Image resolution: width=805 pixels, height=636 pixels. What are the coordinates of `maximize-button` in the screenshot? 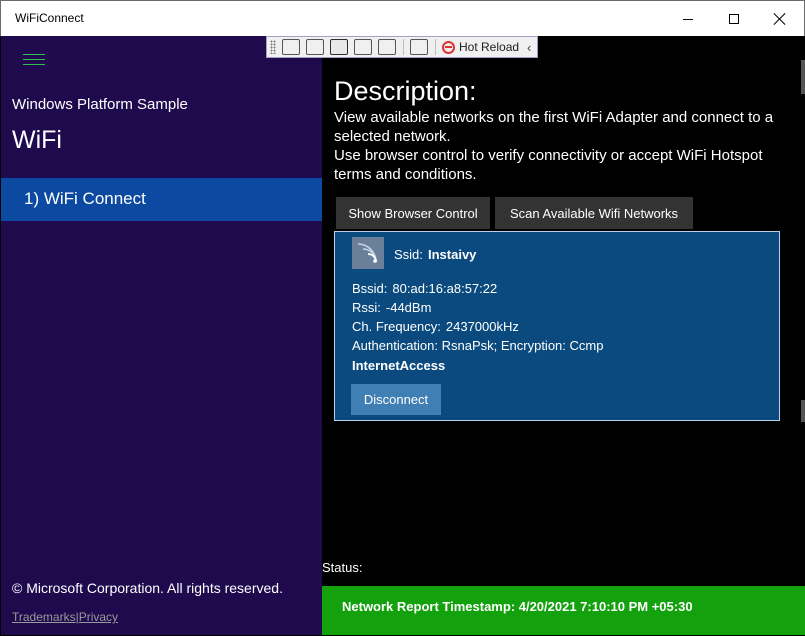 It's located at (734, 19).